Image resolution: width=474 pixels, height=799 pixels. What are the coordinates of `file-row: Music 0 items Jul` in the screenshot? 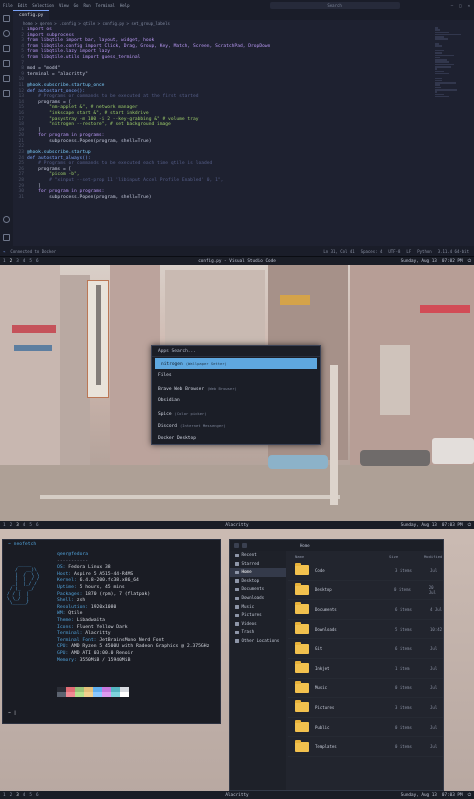 It's located at (365, 689).